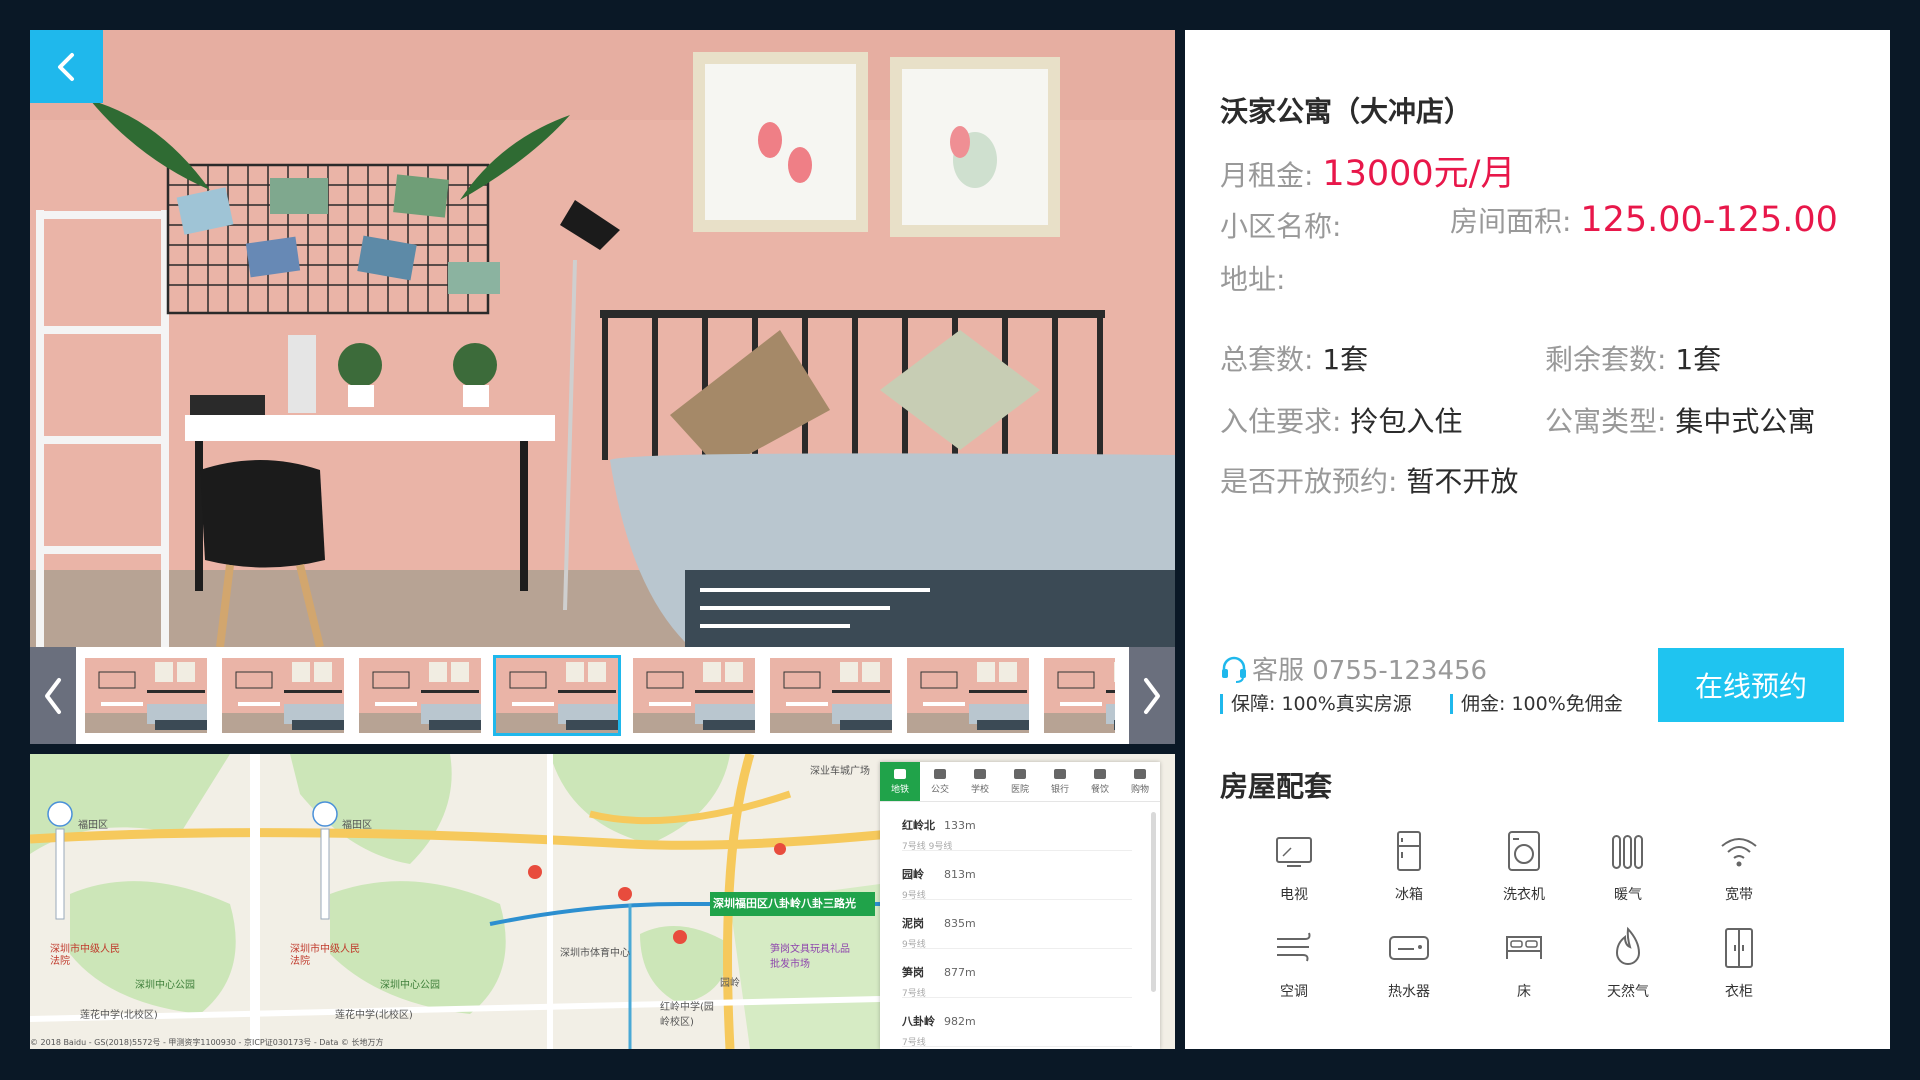 The height and width of the screenshot is (1080, 1920). I want to click on map-label-hongling: 红岭中学(园岭校区), so click(687, 1015).